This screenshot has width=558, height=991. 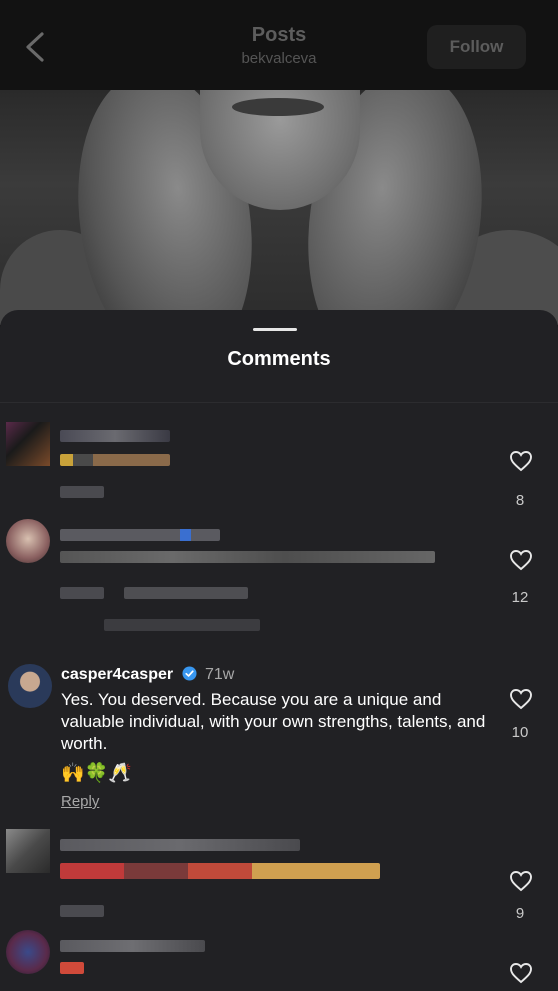 What do you see at coordinates (117, 674) in the screenshot?
I see `comment-username: casper4casper` at bounding box center [117, 674].